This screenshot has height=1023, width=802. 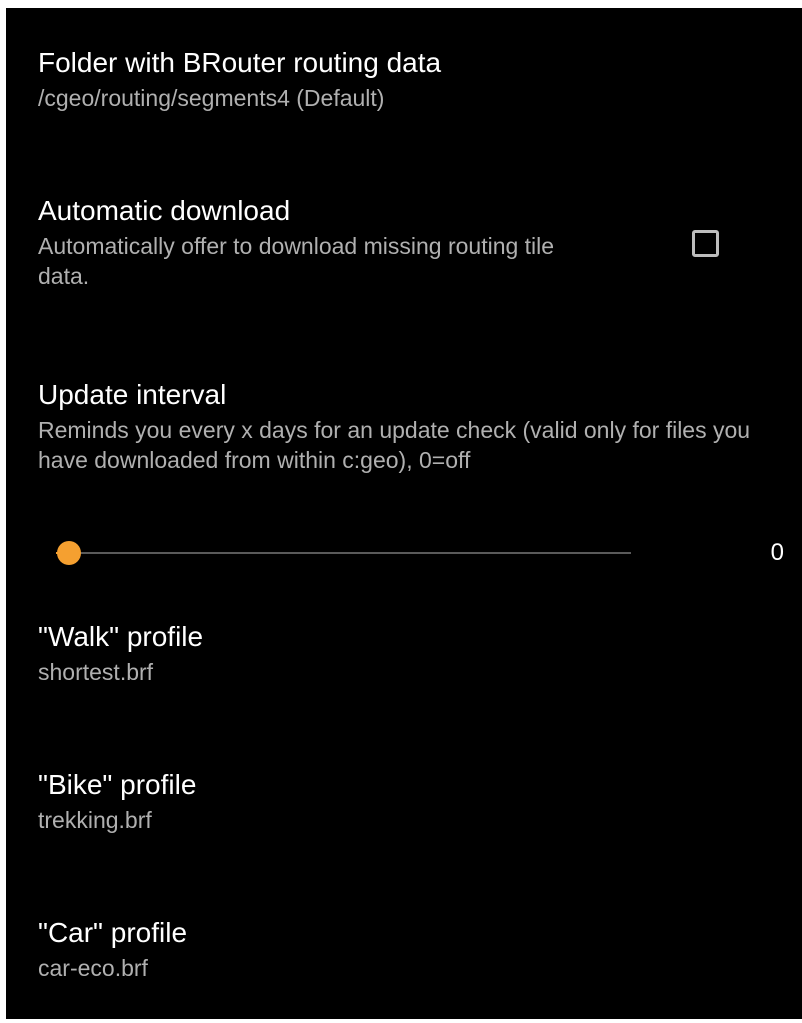 I want to click on pref-title: Folder with BRouter routing data, so click(x=240, y=62).